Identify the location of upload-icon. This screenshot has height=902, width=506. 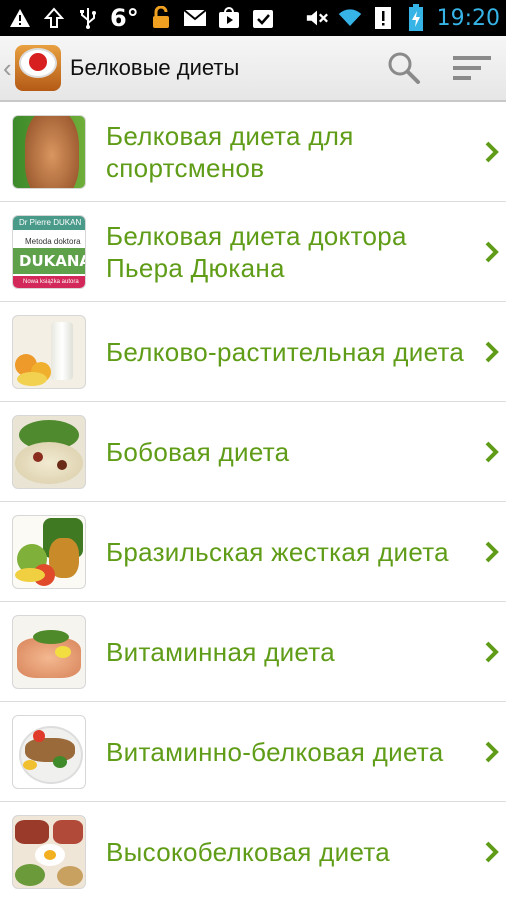
(54, 18).